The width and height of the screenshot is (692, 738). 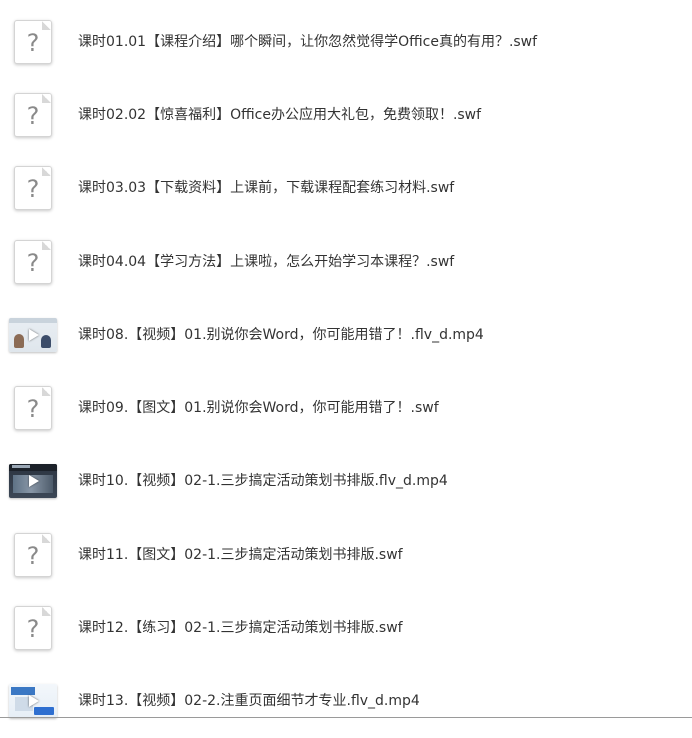 What do you see at coordinates (240, 628) in the screenshot?
I see `file-name: 课时12.【练习】02-1.三步搞定活动策划书排版.swf` at bounding box center [240, 628].